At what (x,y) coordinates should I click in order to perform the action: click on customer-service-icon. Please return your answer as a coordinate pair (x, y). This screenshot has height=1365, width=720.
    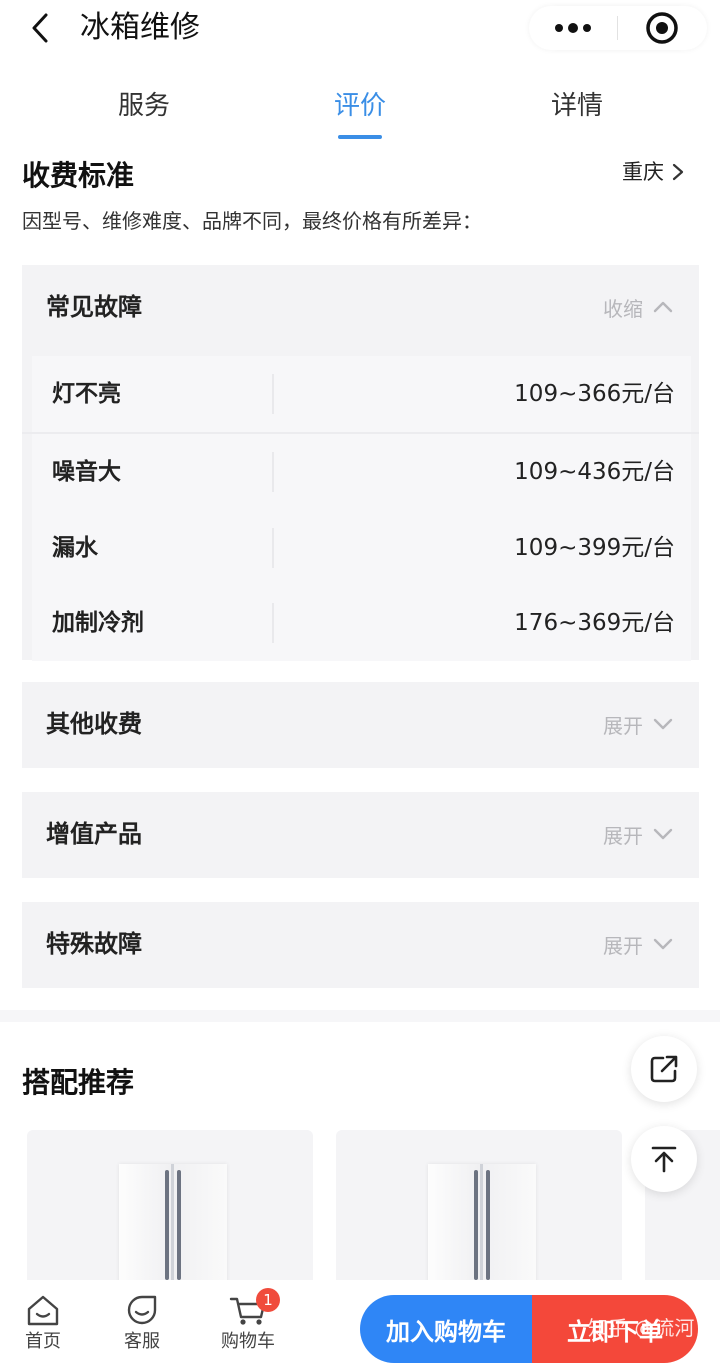
    Looking at the image, I should click on (142, 1310).